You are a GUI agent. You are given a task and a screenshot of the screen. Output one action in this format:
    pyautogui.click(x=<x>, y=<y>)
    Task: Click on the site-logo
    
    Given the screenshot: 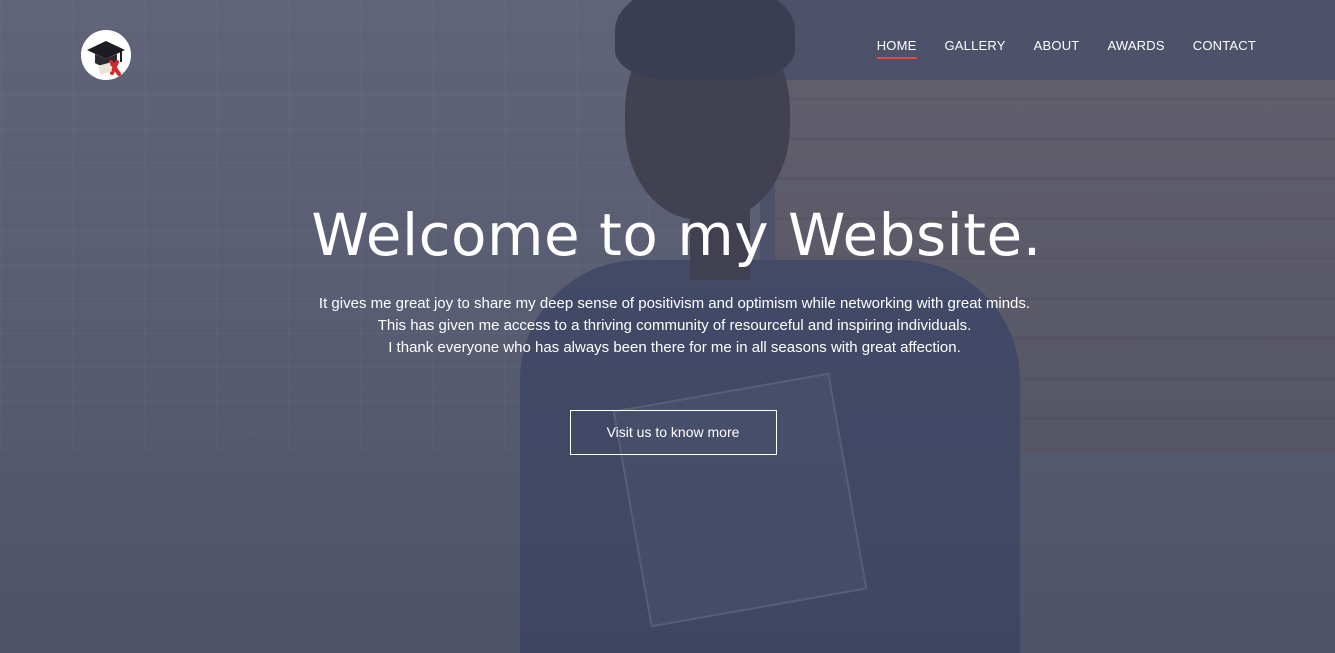 What is the action you would take?
    pyautogui.click(x=106, y=55)
    